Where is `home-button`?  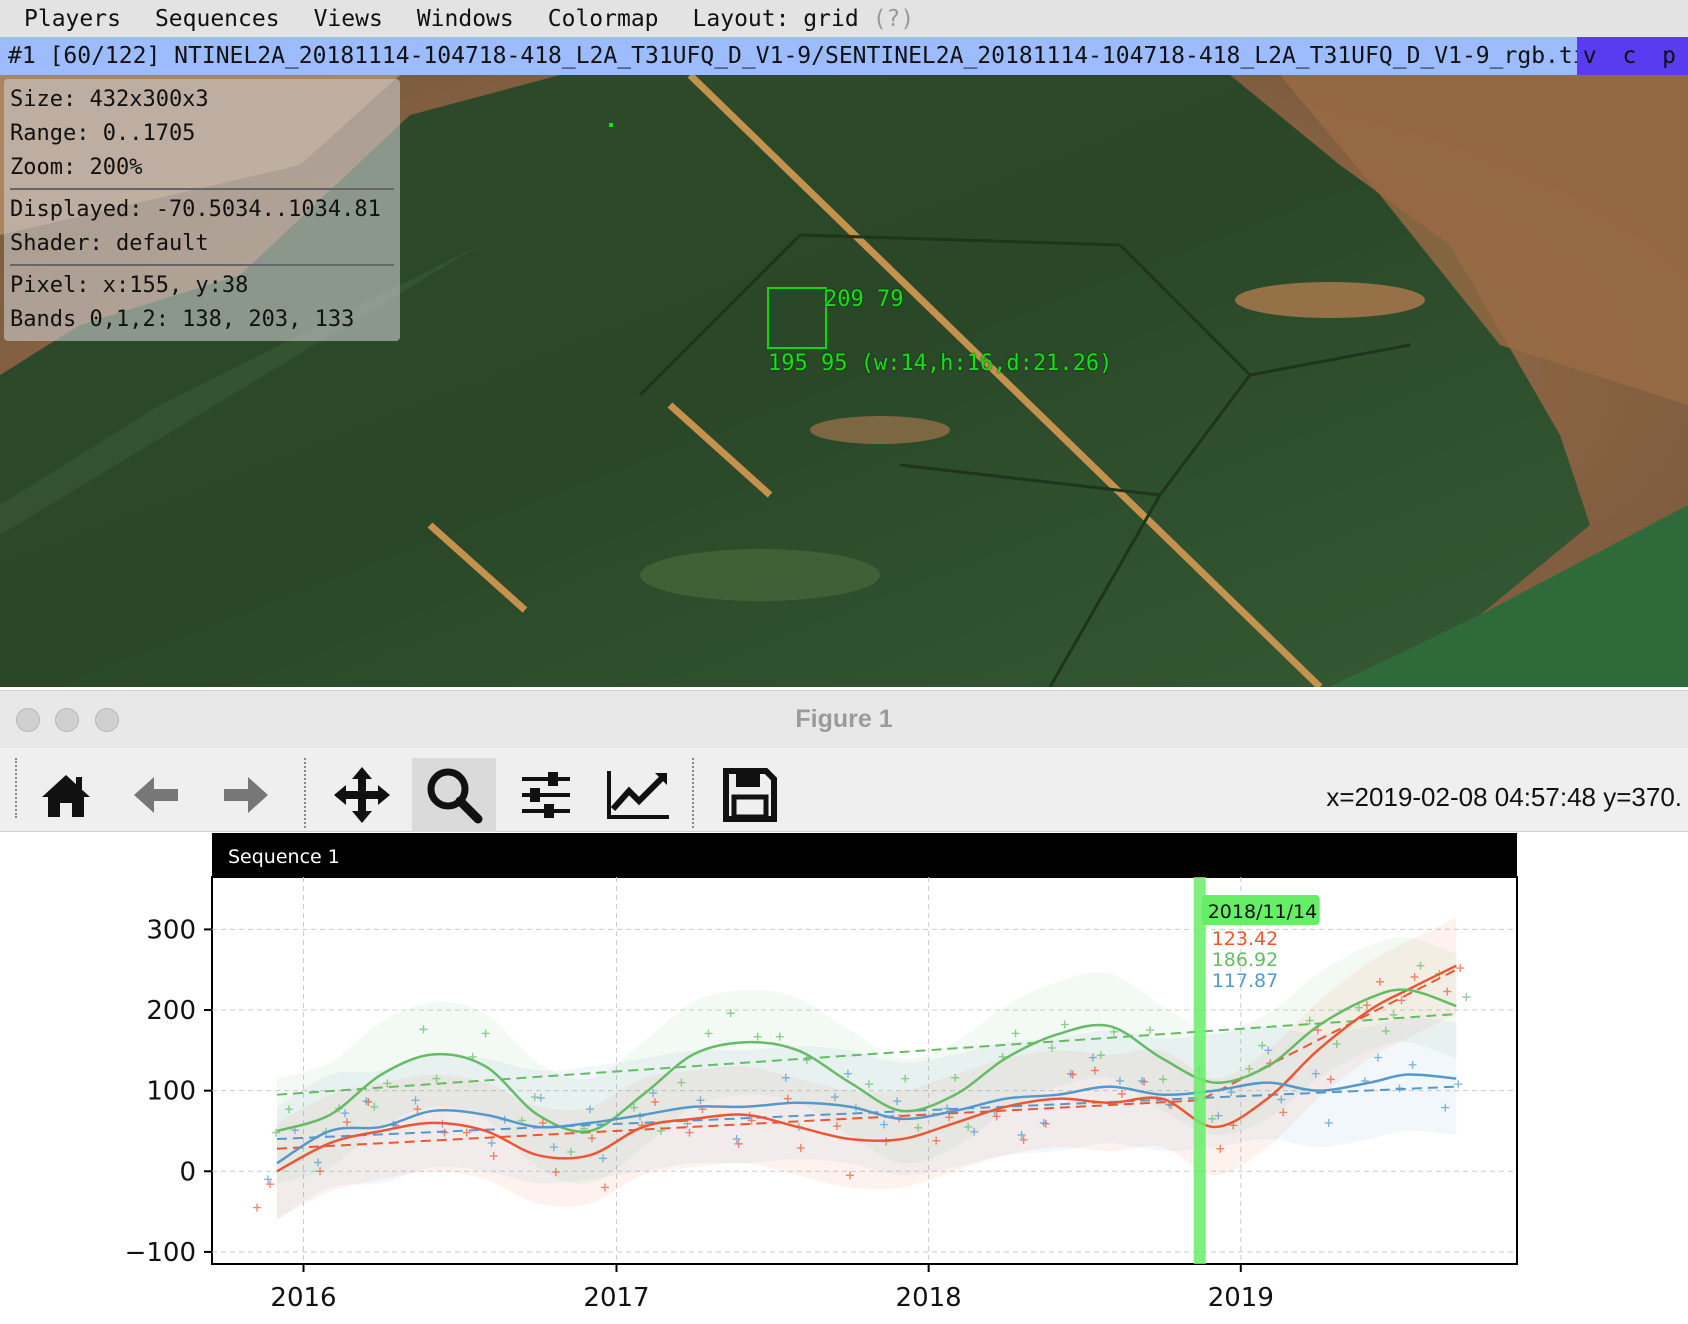 home-button is located at coordinates (66, 795).